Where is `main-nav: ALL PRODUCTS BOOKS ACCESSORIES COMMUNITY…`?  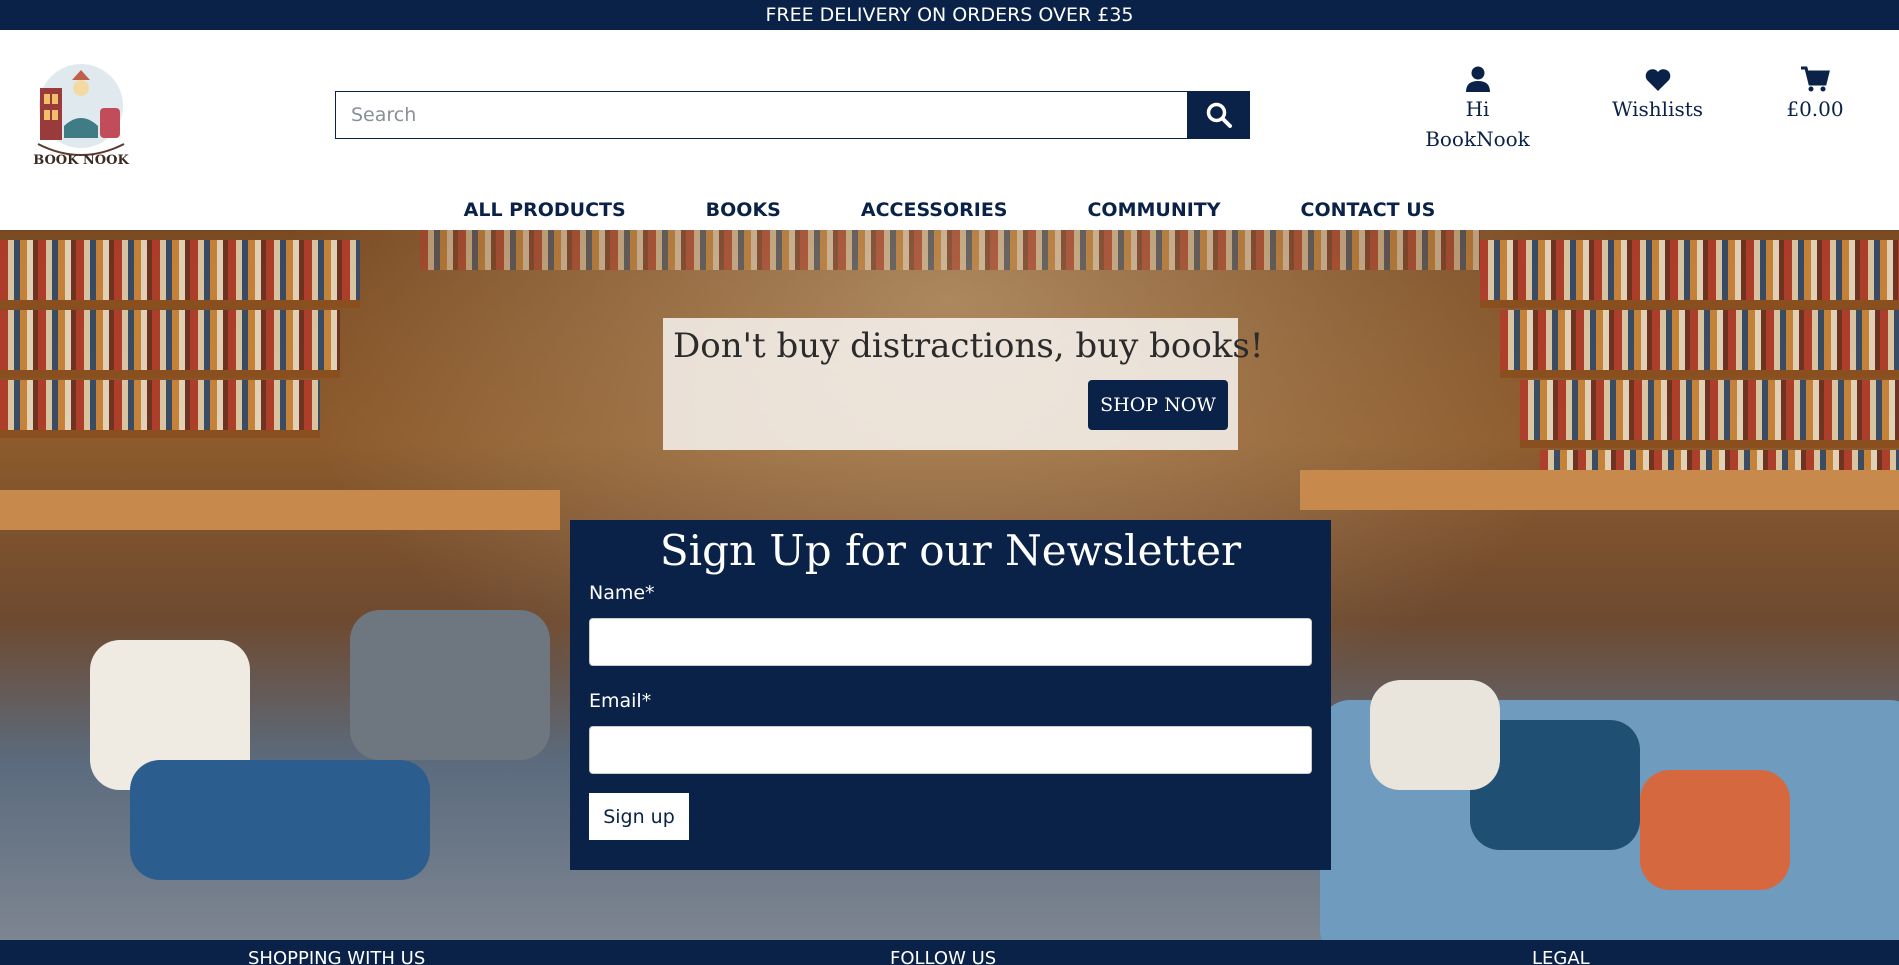 main-nav: ALL PRODUCTS BOOKS ACCESSORIES COMMUNITY… is located at coordinates (949, 210).